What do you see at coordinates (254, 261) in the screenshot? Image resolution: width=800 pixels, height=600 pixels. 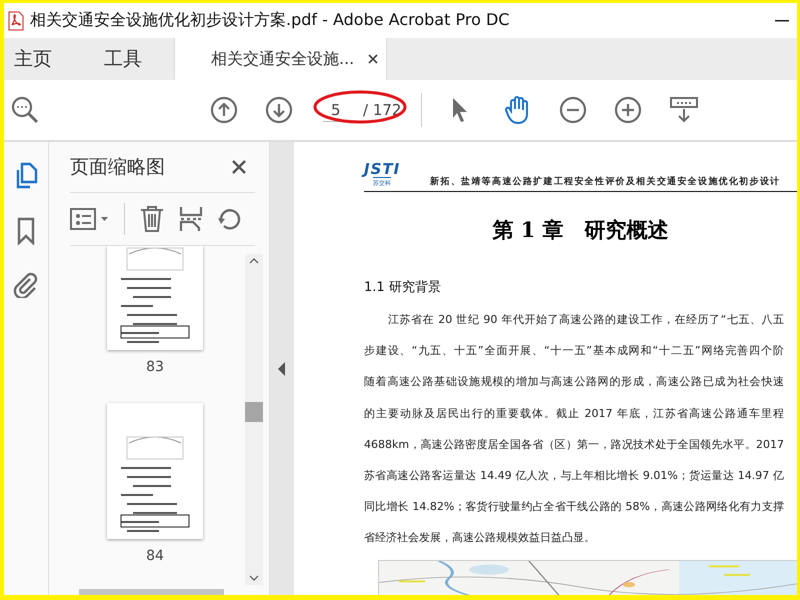 I see `scroll-up-icon` at bounding box center [254, 261].